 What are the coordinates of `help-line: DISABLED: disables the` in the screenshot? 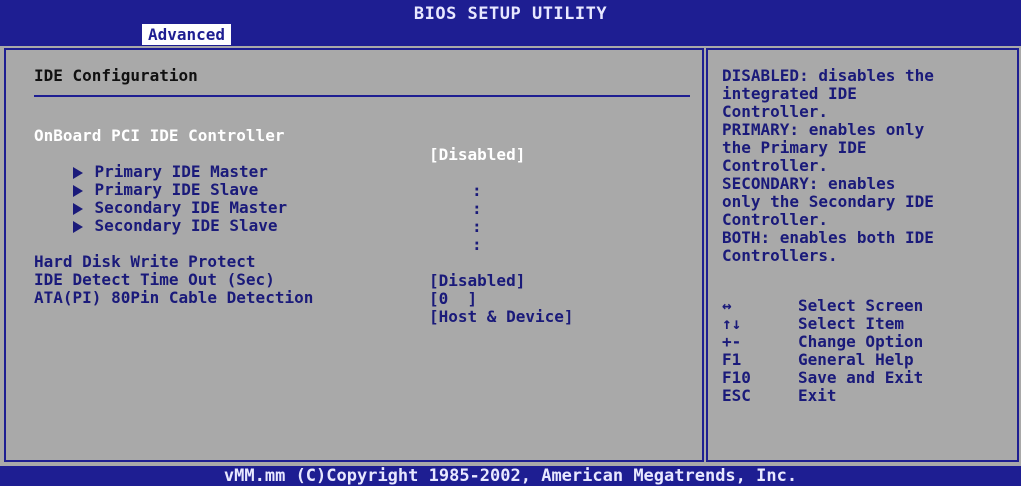 It's located at (828, 75).